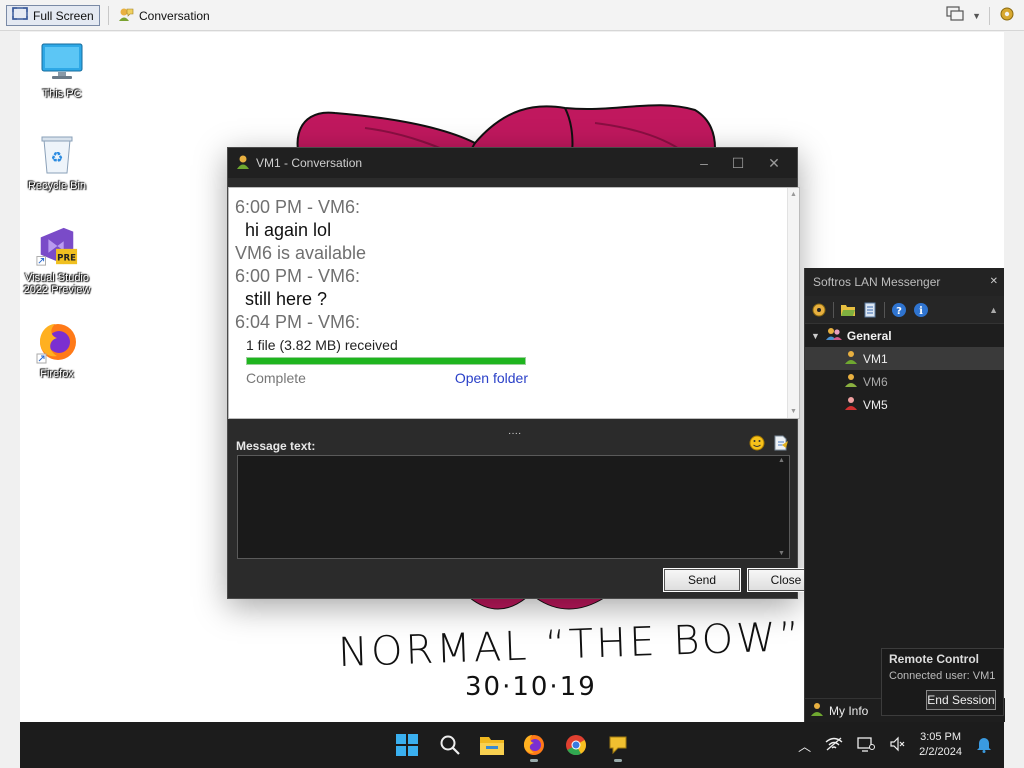  Describe the element at coordinates (514, 433) in the screenshot. I see `splitter-handle: ····` at that location.